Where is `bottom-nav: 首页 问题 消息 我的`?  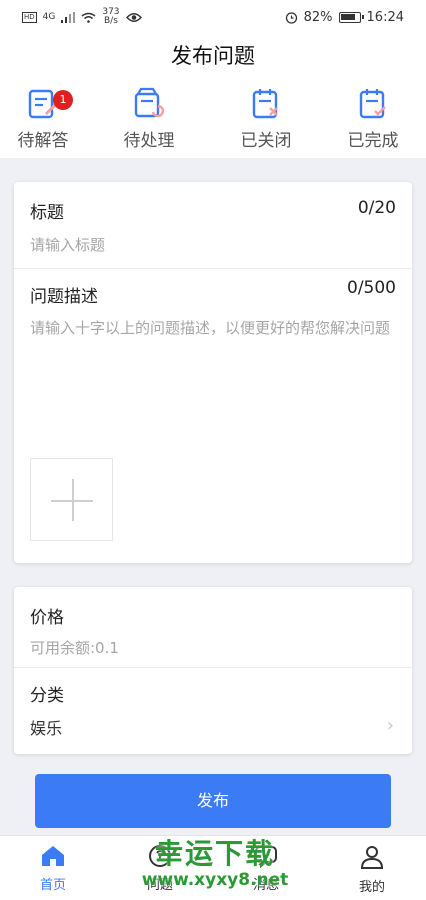 bottom-nav: 首页 问题 消息 我的 is located at coordinates (213, 867).